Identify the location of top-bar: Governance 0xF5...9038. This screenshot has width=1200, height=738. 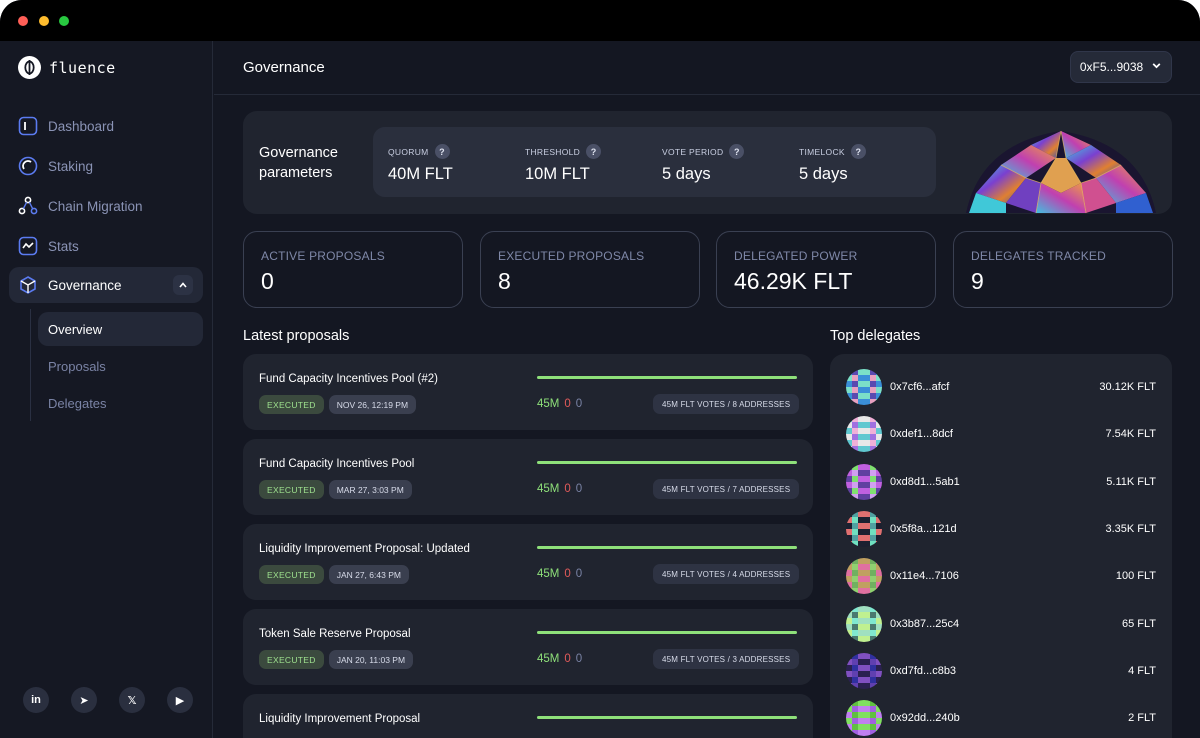
(707, 68).